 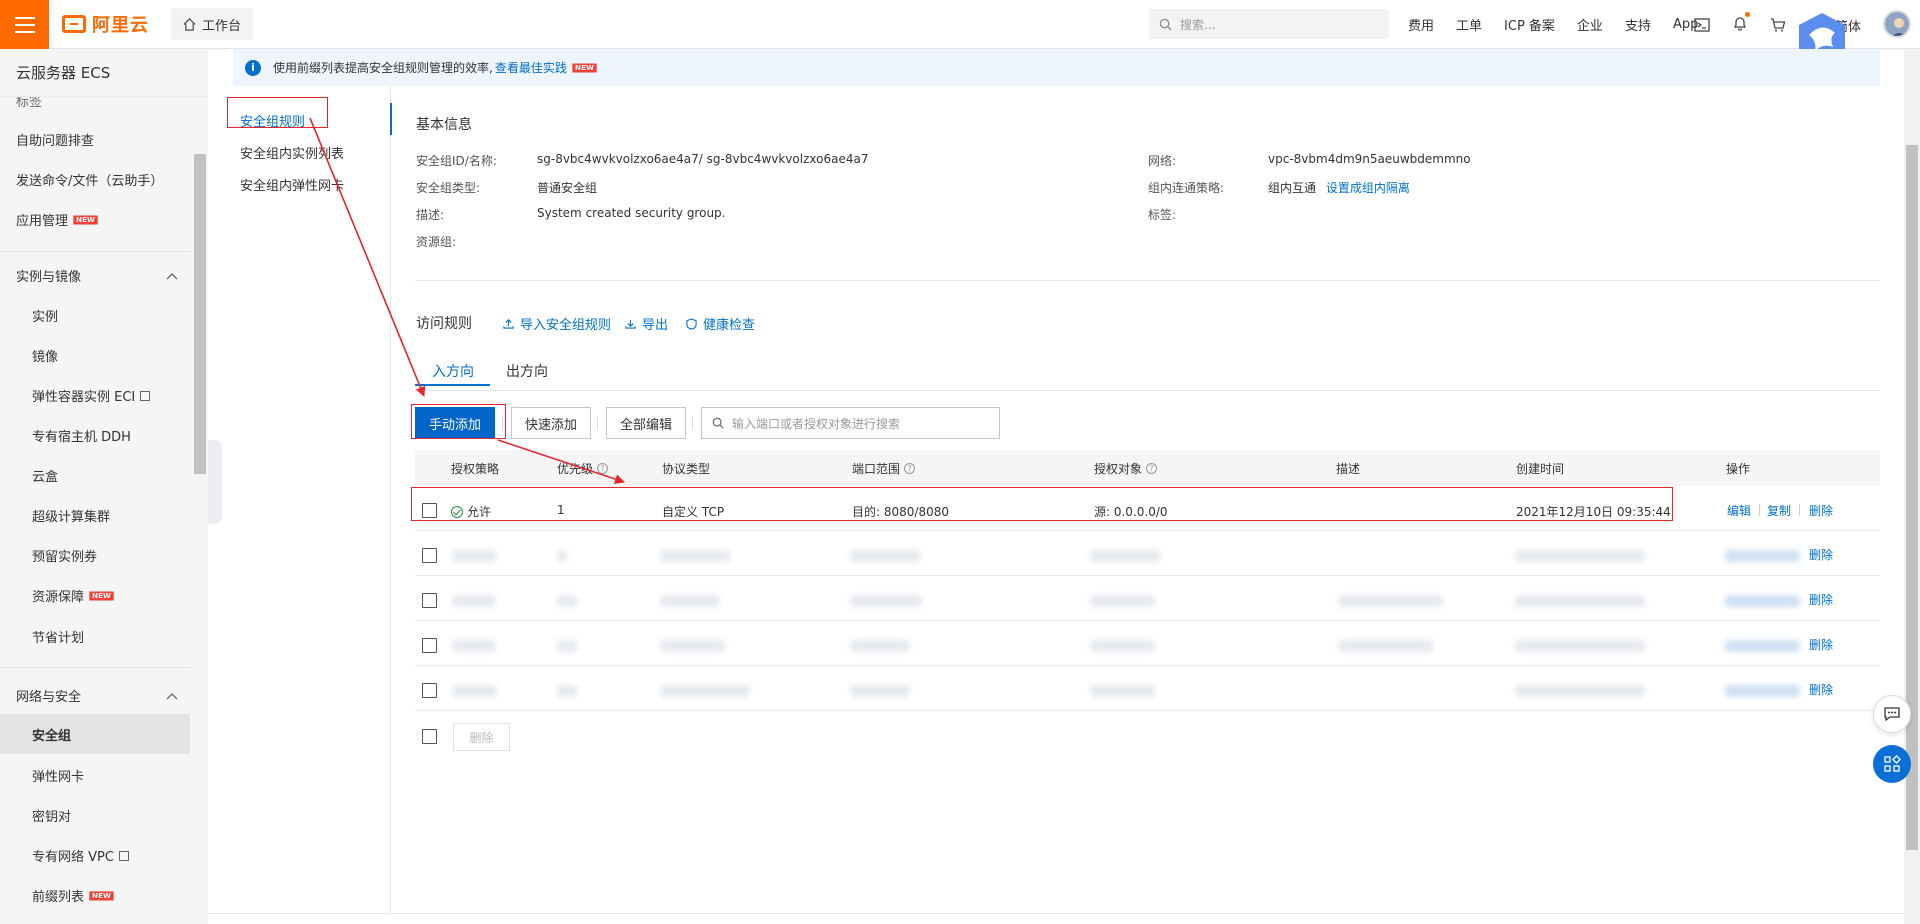 I want to click on copy-link: 复制, so click(x=1779, y=510).